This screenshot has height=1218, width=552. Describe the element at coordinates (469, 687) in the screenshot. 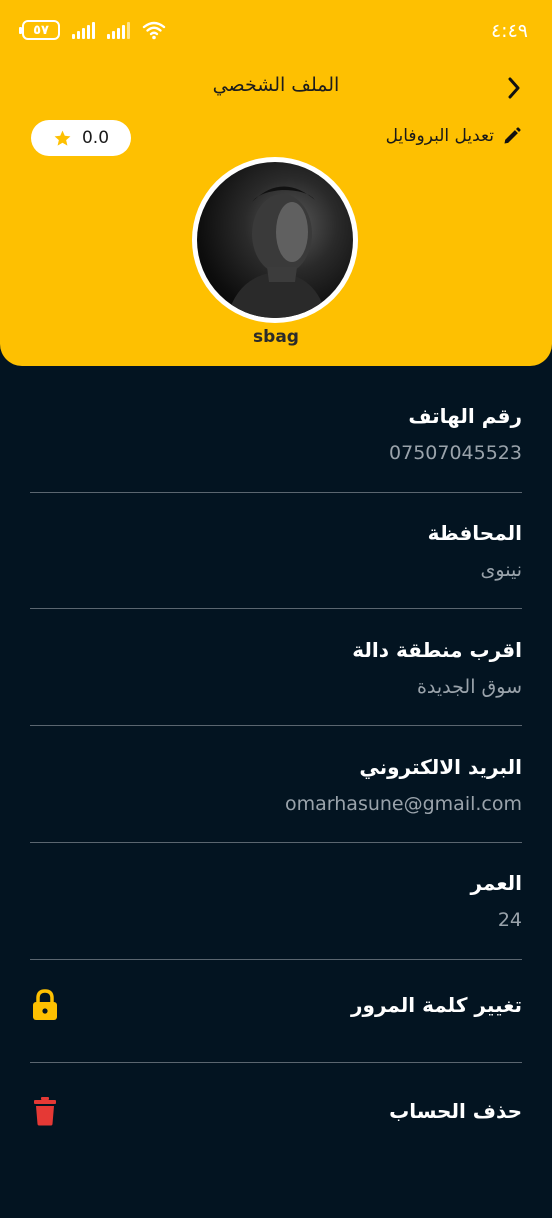

I see `field-value: سوق الجديدة` at that location.